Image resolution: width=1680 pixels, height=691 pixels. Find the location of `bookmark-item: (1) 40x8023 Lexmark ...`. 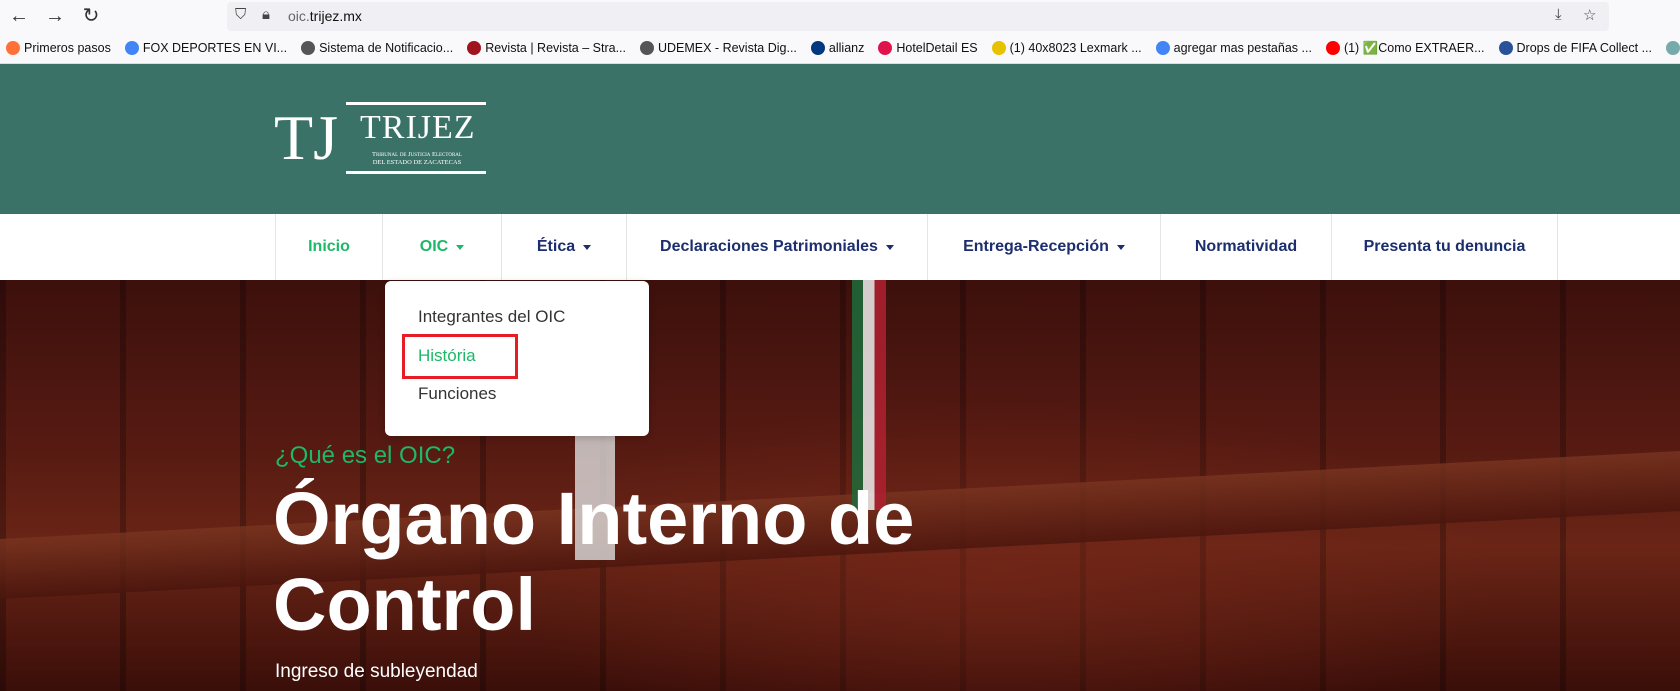

bookmark-item: (1) 40x8023 Lexmark ... is located at coordinates (1066, 48).